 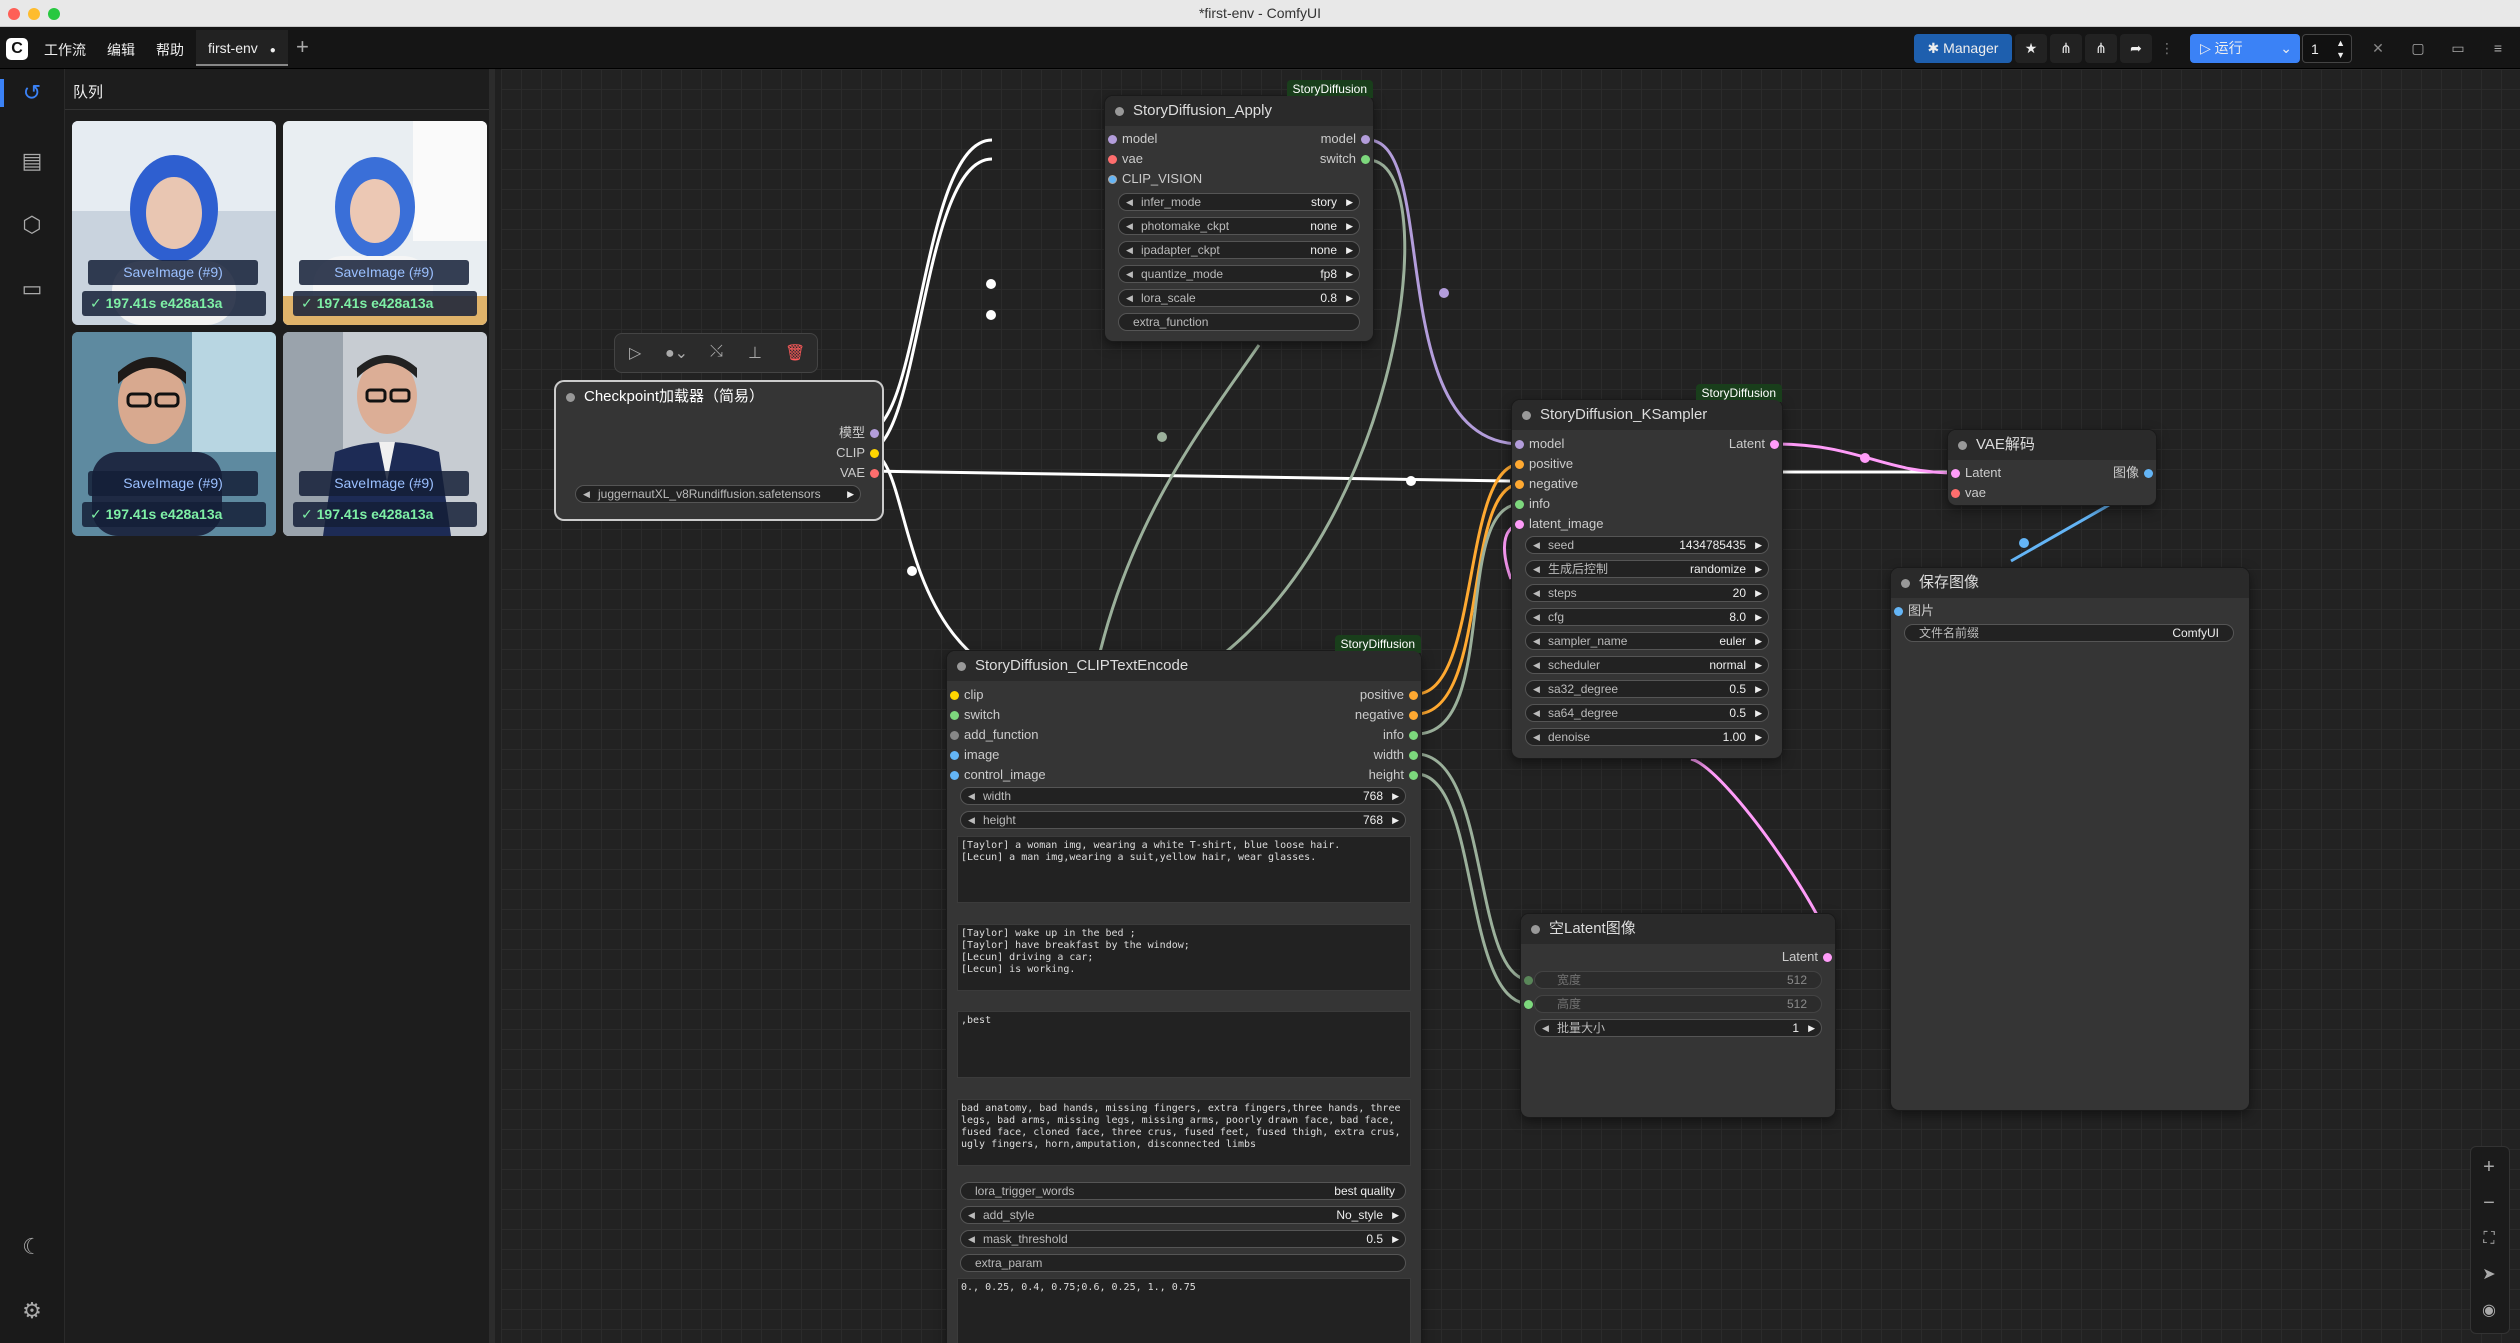 What do you see at coordinates (2489, 1203) in the screenshot?
I see `zoom-out-icon: −` at bounding box center [2489, 1203].